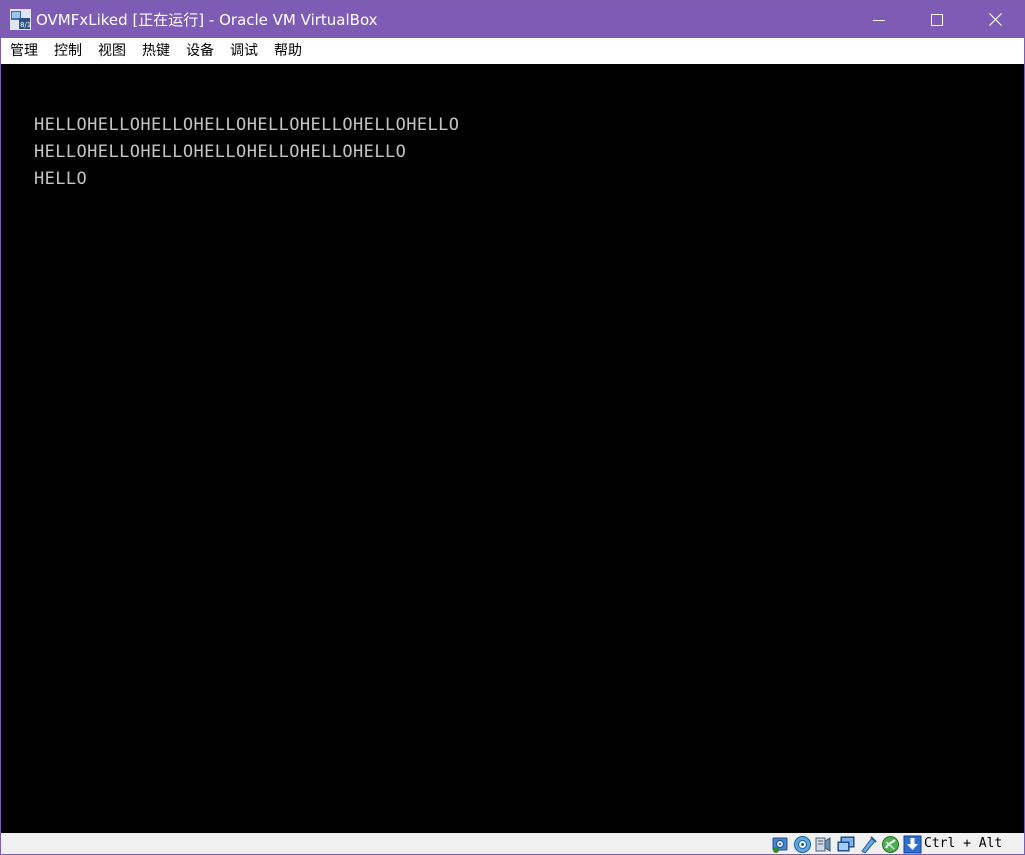 The height and width of the screenshot is (855, 1025). I want to click on menu-item-control: 控制, so click(68, 51).